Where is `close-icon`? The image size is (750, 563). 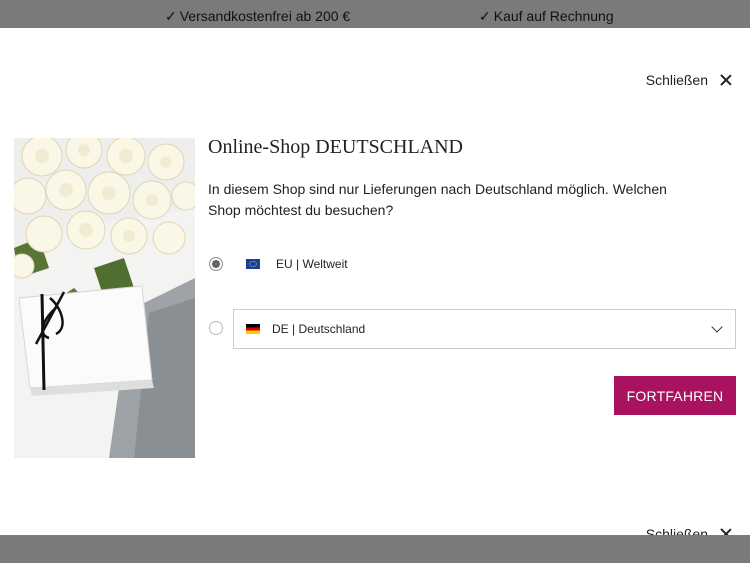 close-icon is located at coordinates (726, 80).